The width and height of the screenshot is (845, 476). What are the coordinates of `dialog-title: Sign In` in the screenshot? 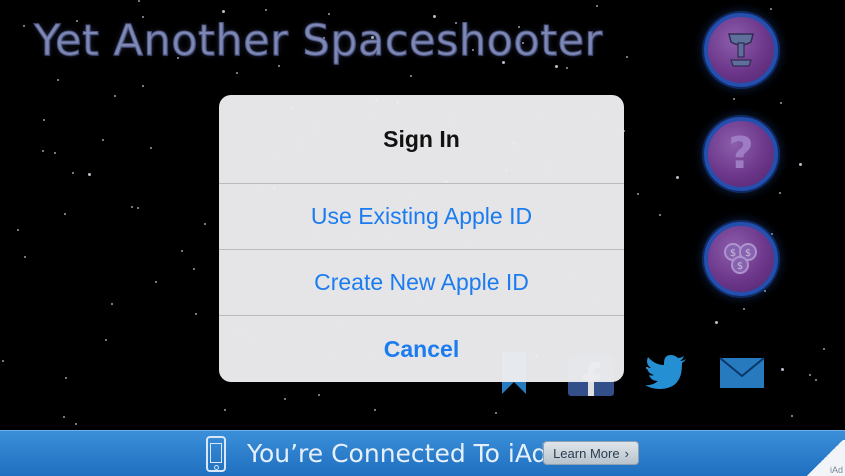 It's located at (421, 138).